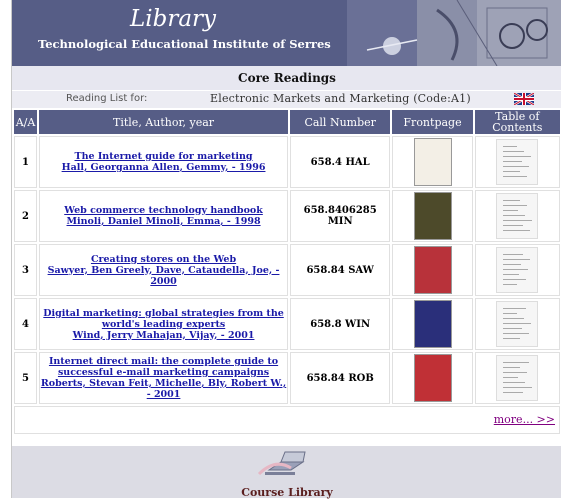 Image resolution: width=561 pixels, height=499 pixels. Describe the element at coordinates (26, 122) in the screenshot. I see `column-header-index: A/A` at that location.